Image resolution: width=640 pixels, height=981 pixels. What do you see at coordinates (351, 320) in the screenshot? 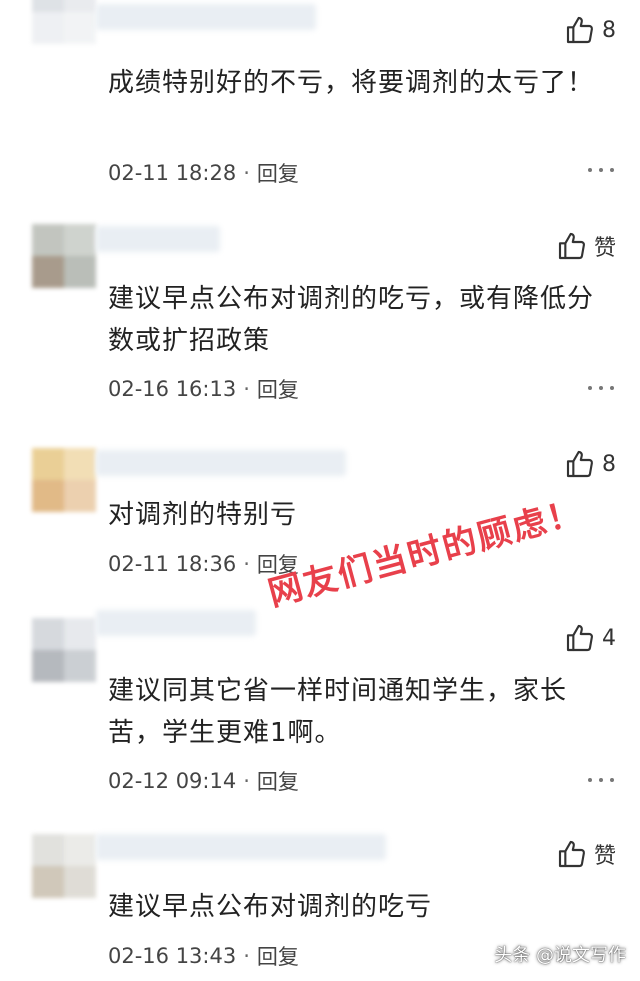
I see `comment-text: 建议早点公布对调剂的吃亏，或有降低分数或扩招政策` at bounding box center [351, 320].